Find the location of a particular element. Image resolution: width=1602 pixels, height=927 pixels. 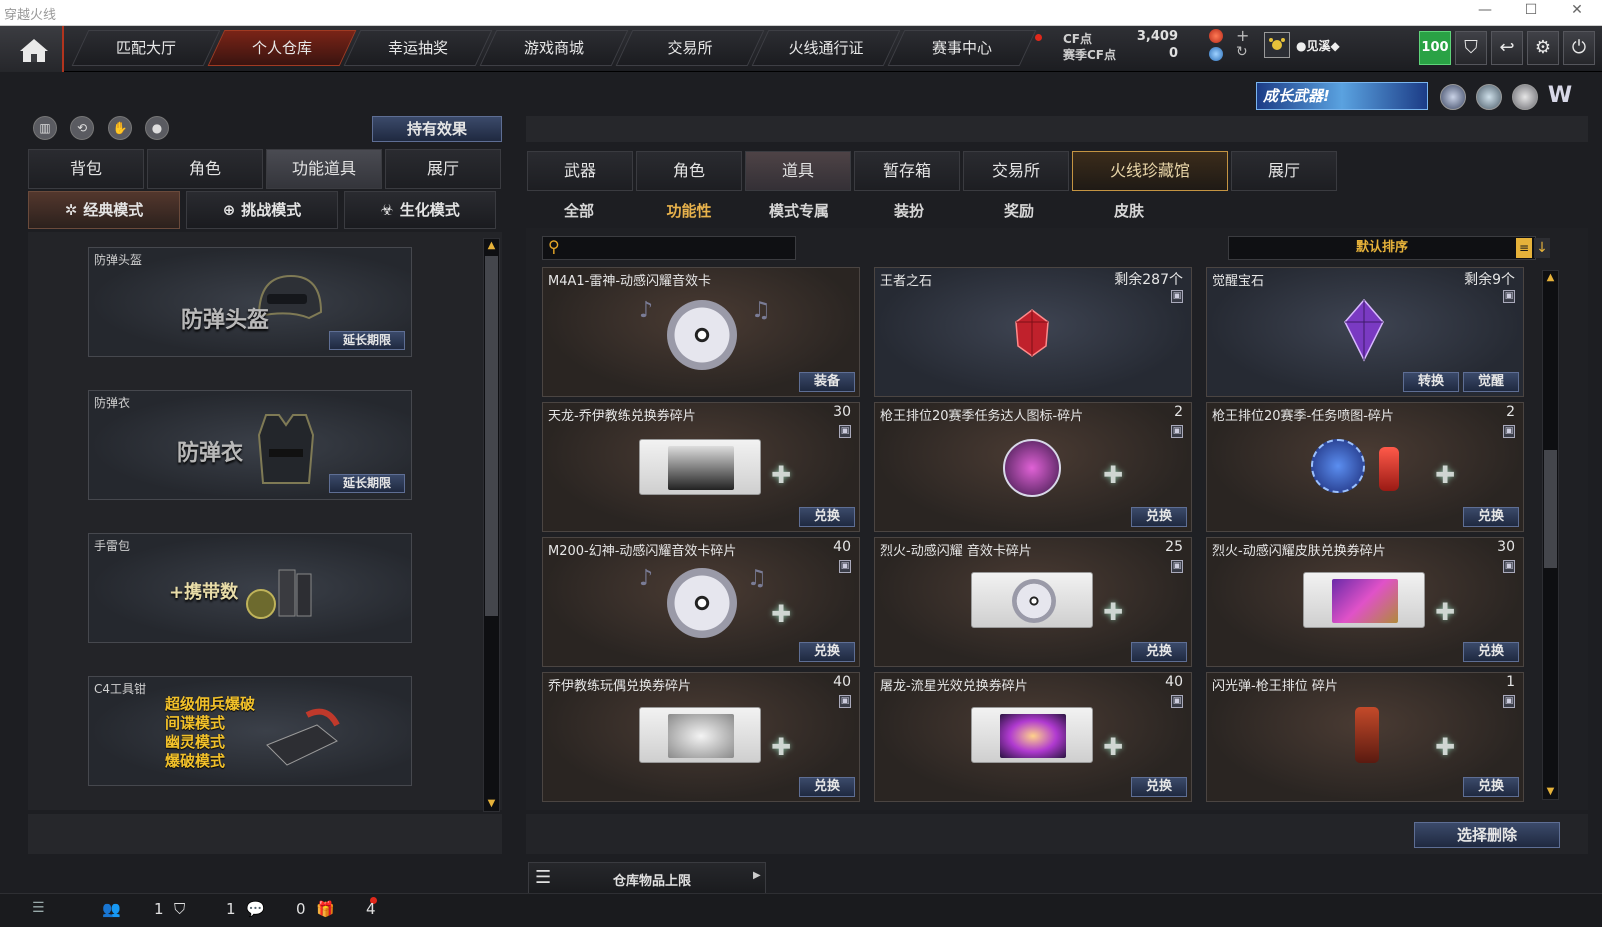

item-card: 天龙-乔伊教练兑换券碎片 30 ▣ ✚ 兑换 is located at coordinates (701, 467).